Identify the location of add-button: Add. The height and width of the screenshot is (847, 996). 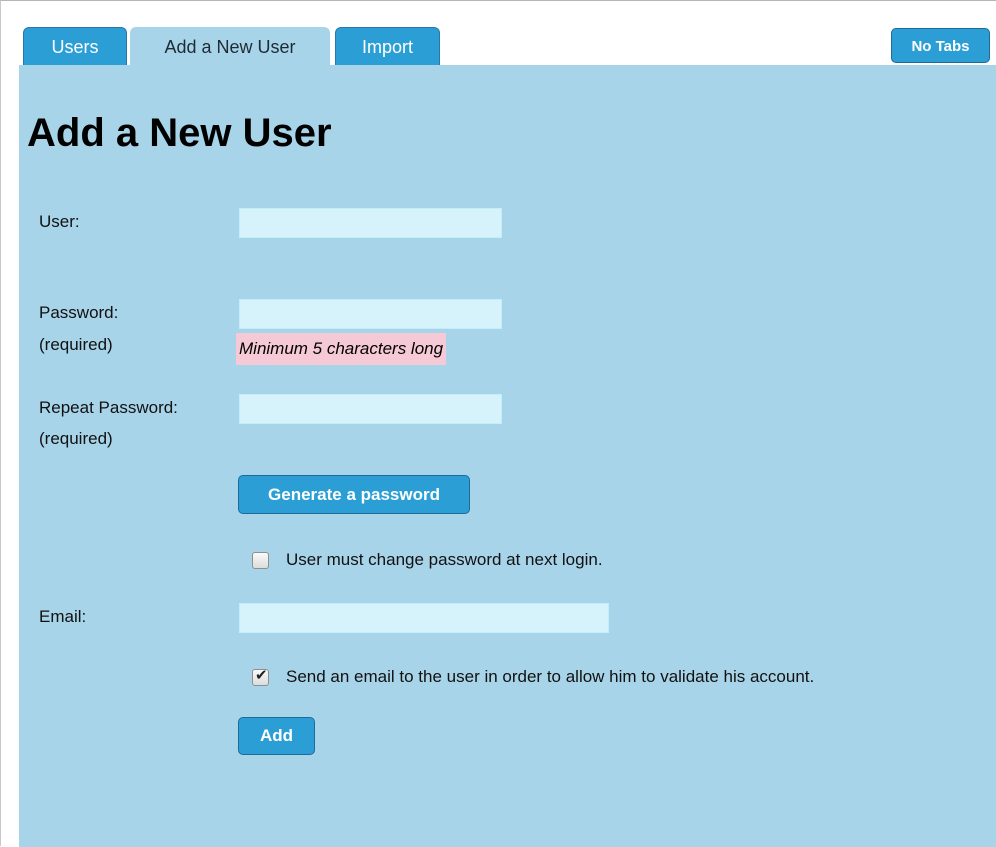
(276, 736).